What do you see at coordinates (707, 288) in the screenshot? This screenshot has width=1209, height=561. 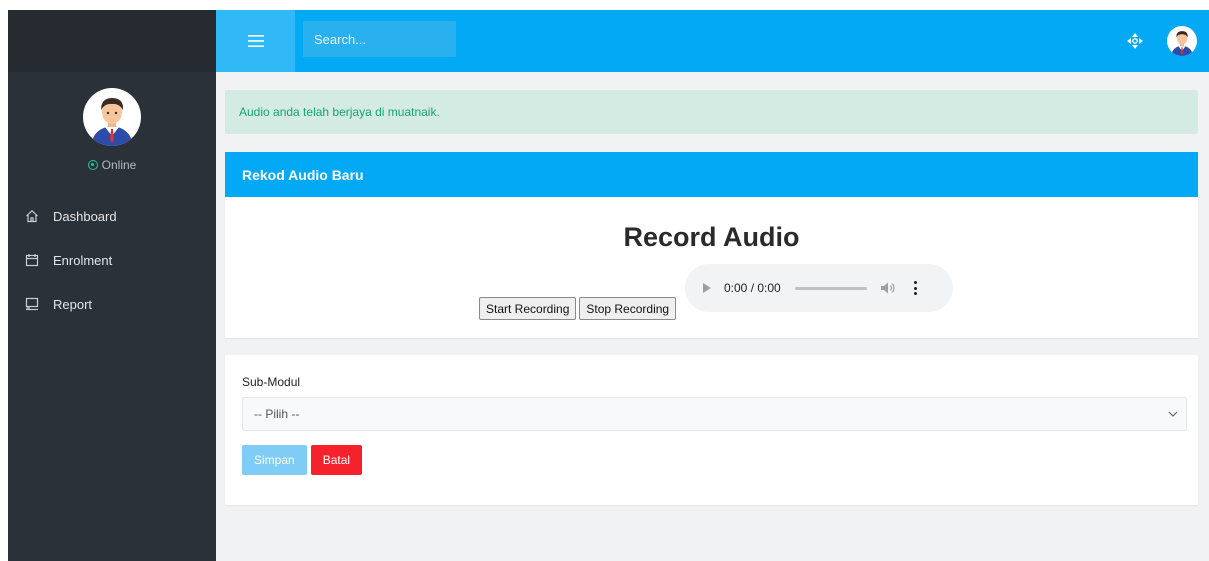 I see `play-icon` at bounding box center [707, 288].